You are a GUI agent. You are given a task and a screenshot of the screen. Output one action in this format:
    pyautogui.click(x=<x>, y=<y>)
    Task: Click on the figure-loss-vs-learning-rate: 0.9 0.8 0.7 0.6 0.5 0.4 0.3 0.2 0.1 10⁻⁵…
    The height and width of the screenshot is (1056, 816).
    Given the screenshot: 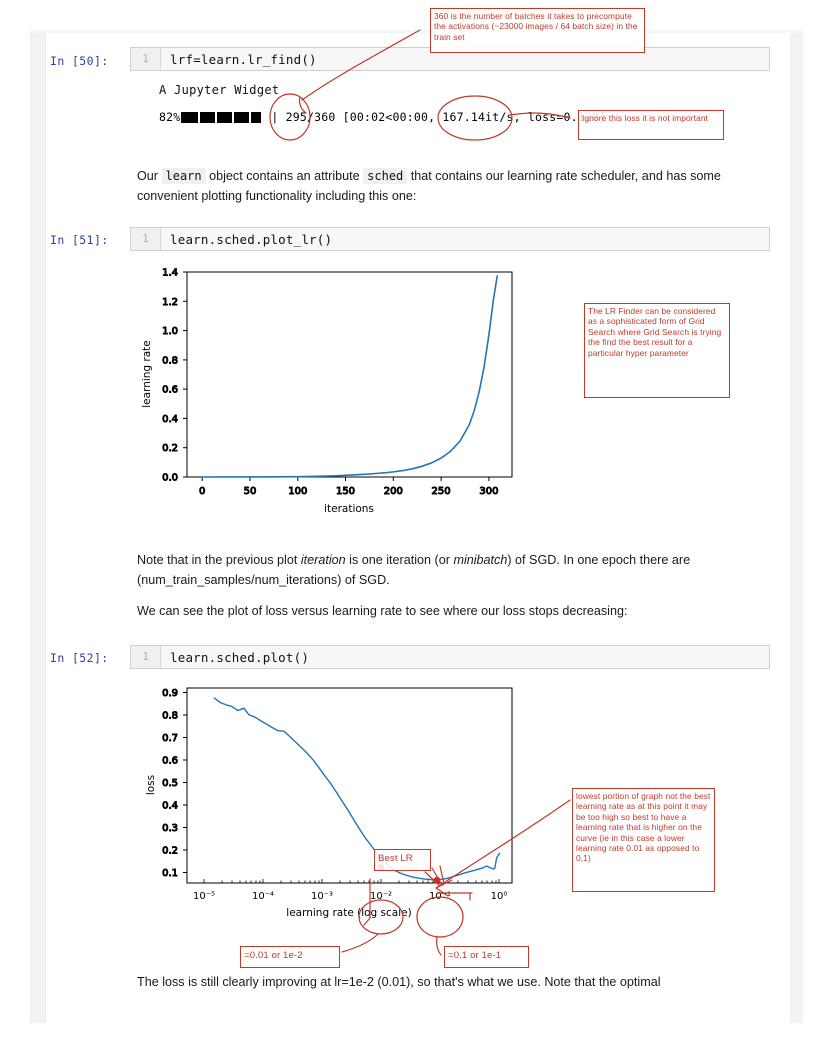 What is the action you would take?
    pyautogui.click(x=342, y=810)
    